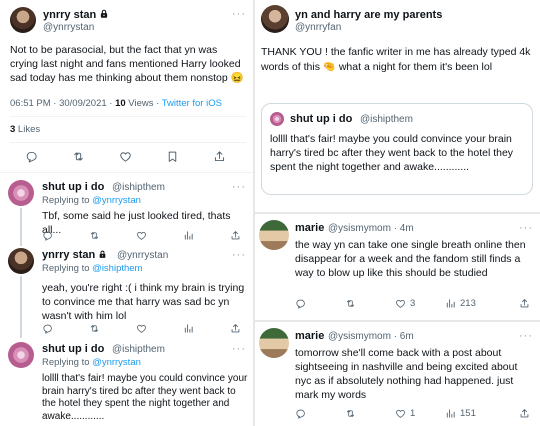 The image size is (540, 426). Describe the element at coordinates (143, 103) in the screenshot. I see `views-label: Views ·` at that location.